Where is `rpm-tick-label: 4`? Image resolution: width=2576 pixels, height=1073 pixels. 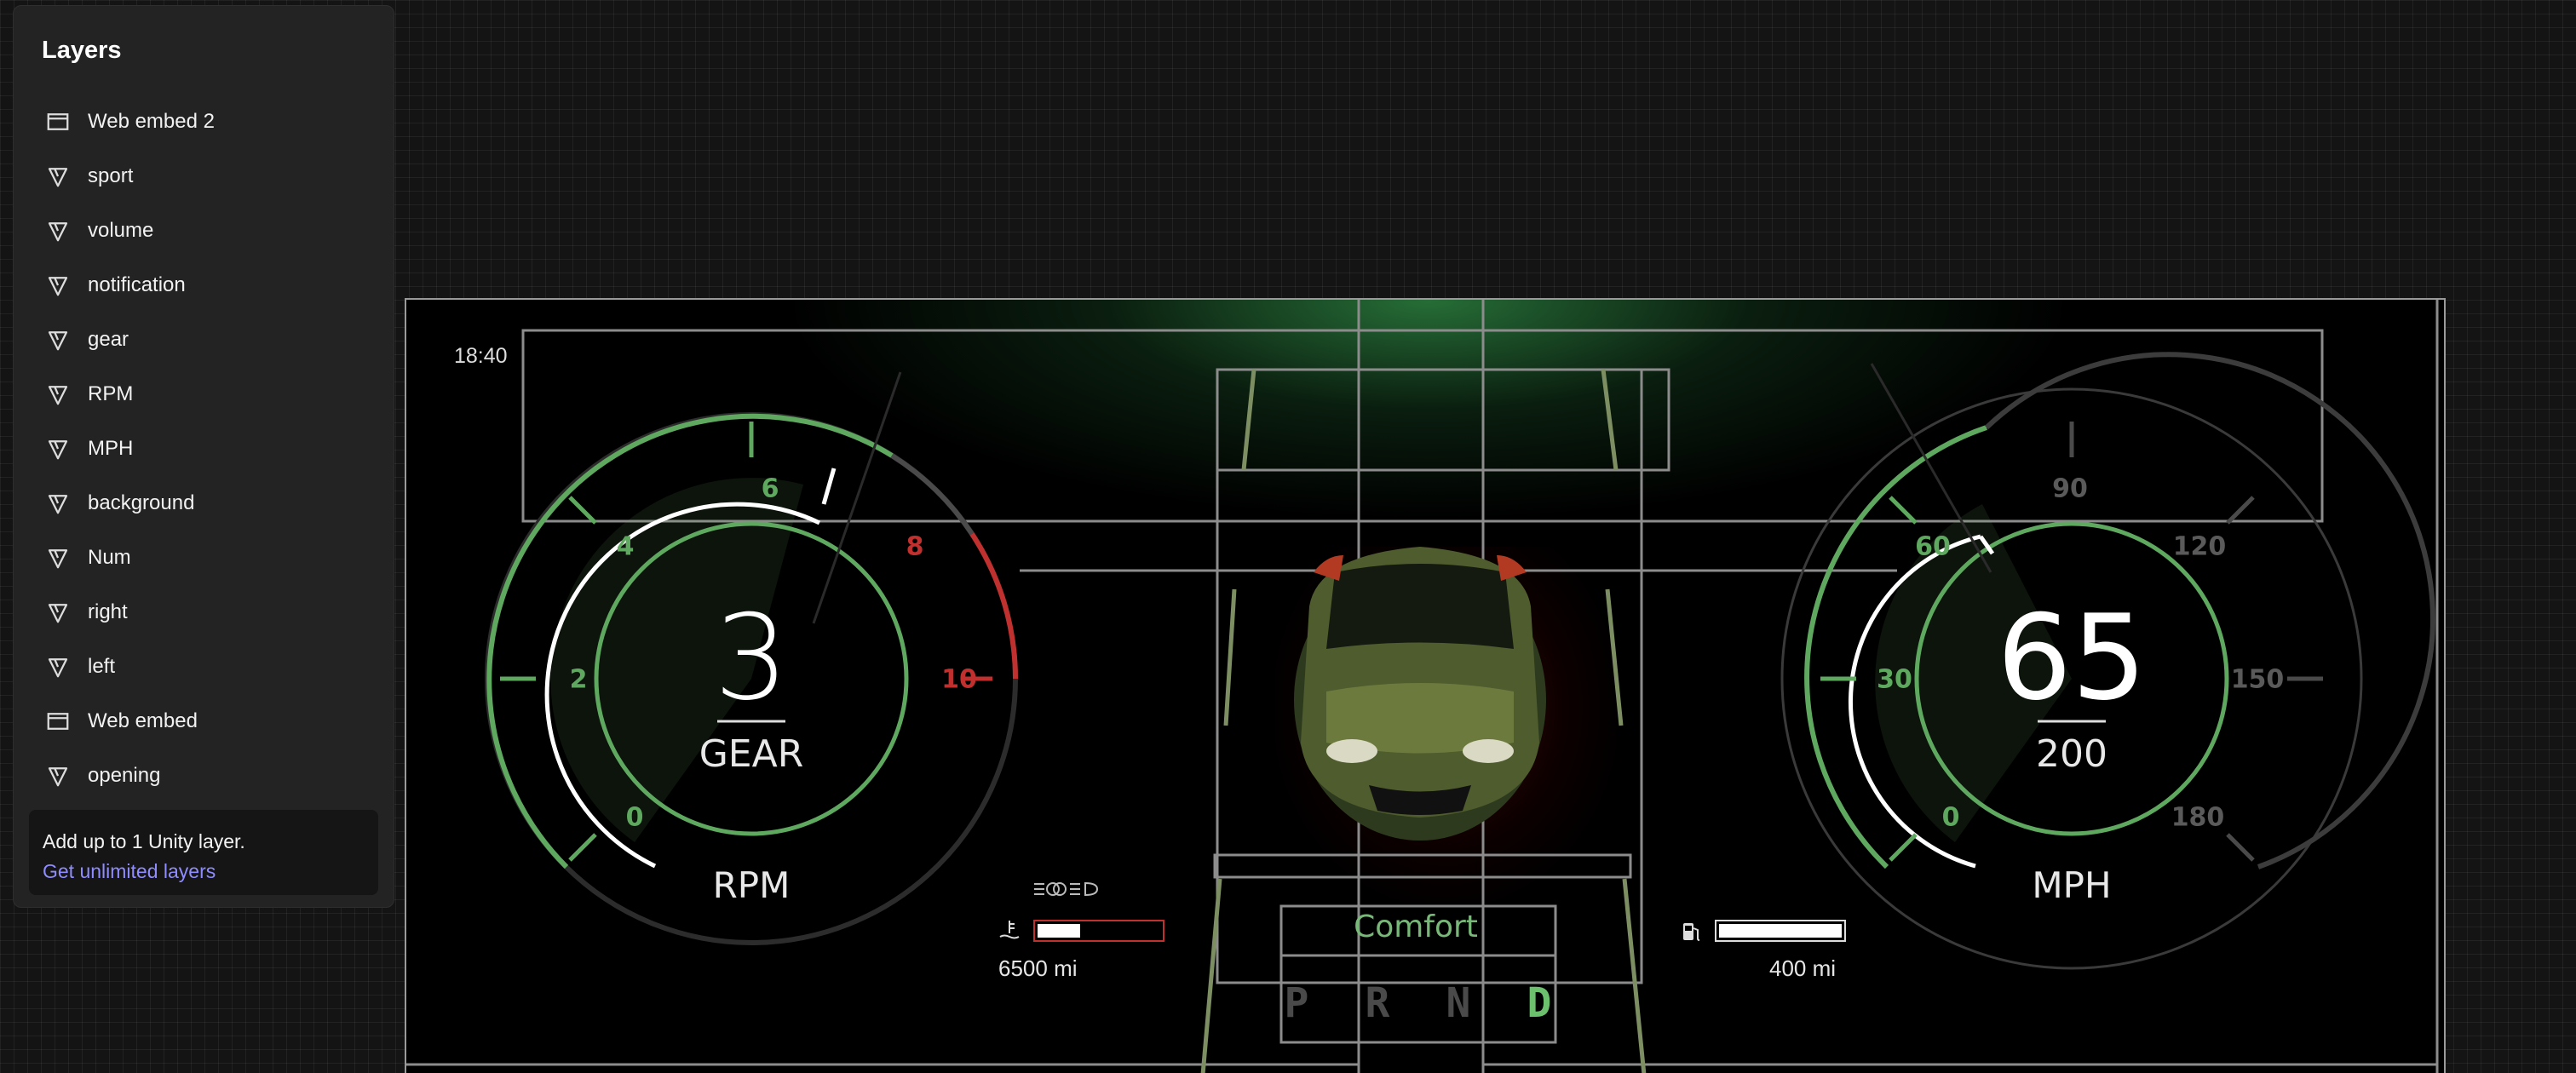 rpm-tick-label: 4 is located at coordinates (626, 546).